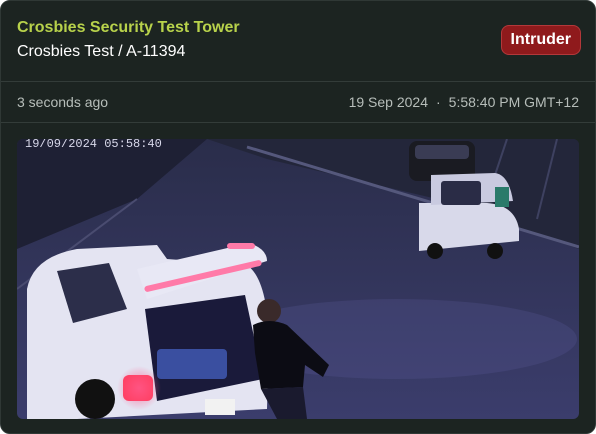 This screenshot has height=434, width=596. Describe the element at coordinates (513, 102) in the screenshot. I see `event-time: 5:58:40 PM GMT+12` at that location.